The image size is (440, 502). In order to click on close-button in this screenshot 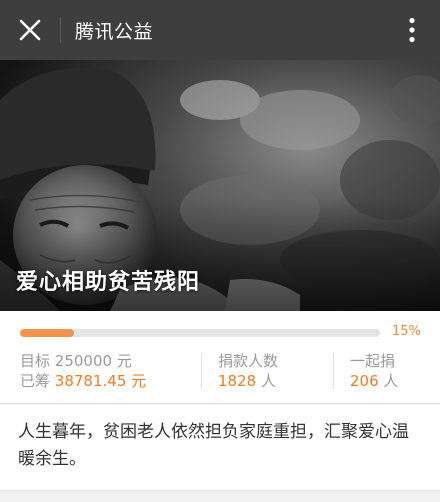, I will do `click(30, 30)`.